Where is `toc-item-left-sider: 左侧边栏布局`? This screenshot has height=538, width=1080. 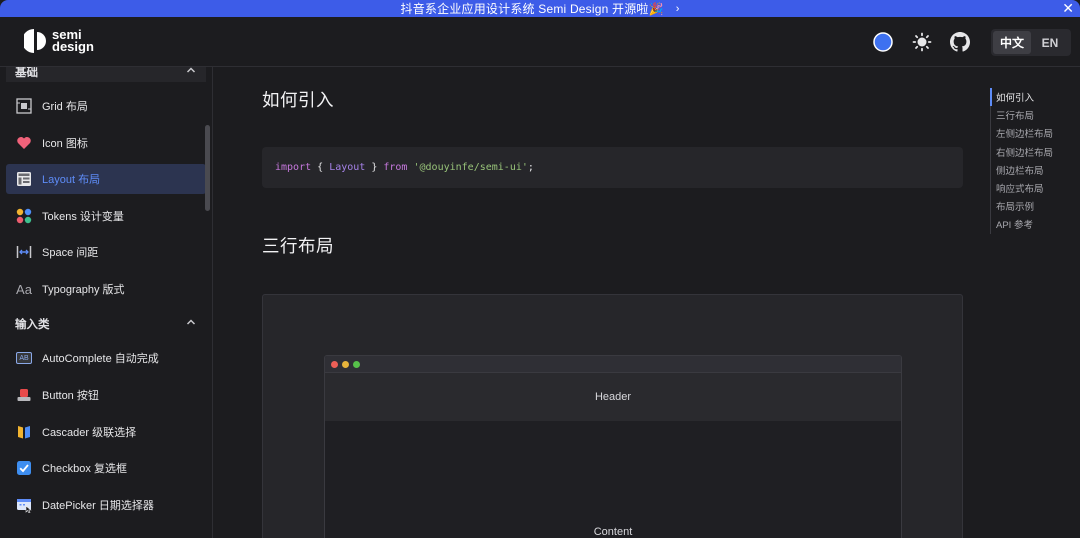
toc-item-left-sider: 左侧边栏布局 is located at coordinates (1035, 133).